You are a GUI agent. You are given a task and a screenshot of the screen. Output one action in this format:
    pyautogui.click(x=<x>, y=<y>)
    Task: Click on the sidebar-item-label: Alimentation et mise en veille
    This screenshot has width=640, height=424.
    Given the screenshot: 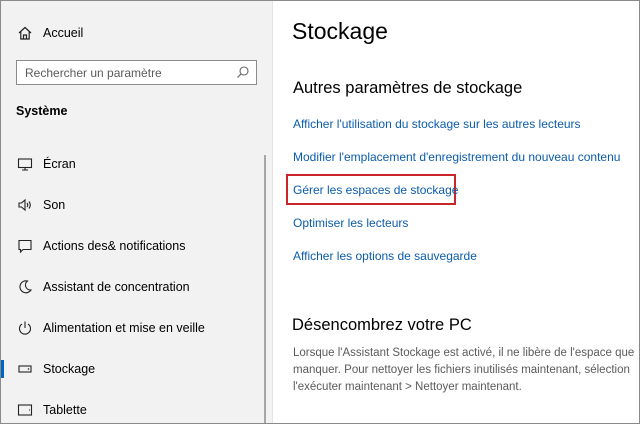 What is the action you would take?
    pyautogui.click(x=124, y=327)
    